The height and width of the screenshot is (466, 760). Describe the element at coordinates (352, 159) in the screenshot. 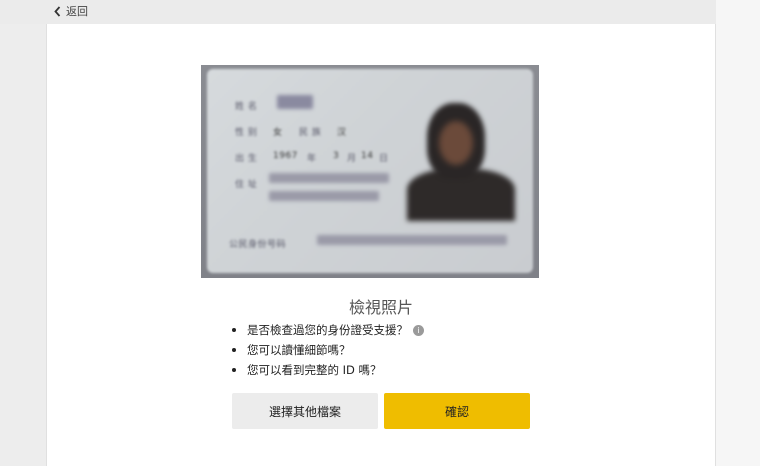

I see `id-field-label: 月` at that location.